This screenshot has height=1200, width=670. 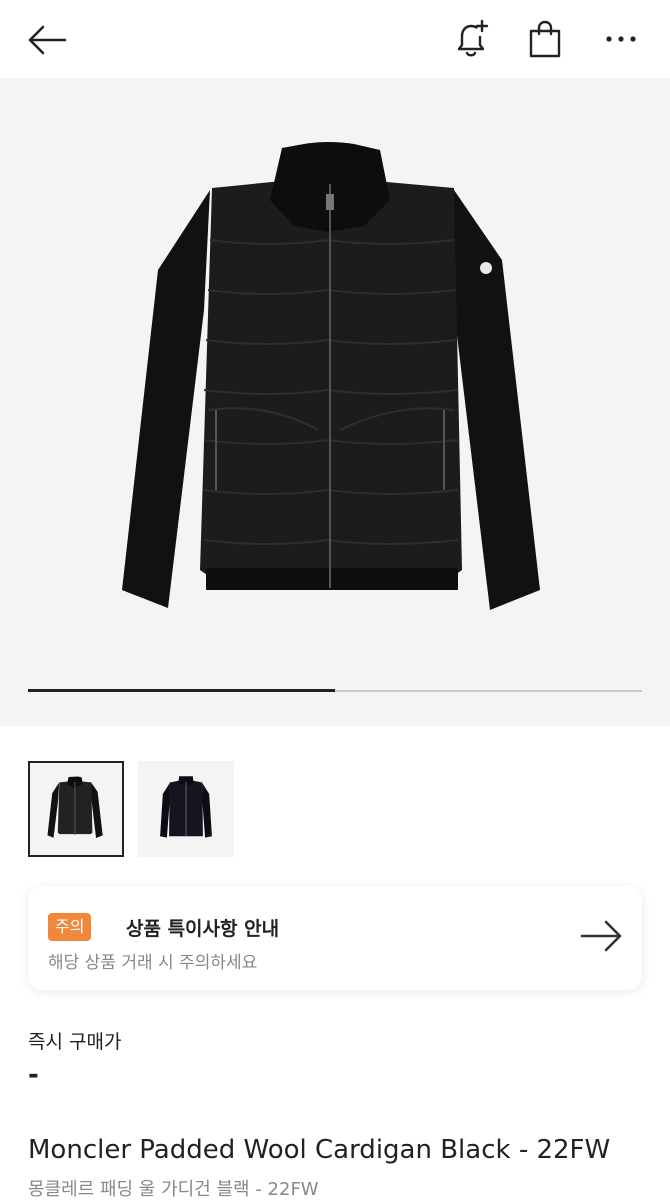 I want to click on price-label: 즉시 구매가, so click(x=75, y=1042).